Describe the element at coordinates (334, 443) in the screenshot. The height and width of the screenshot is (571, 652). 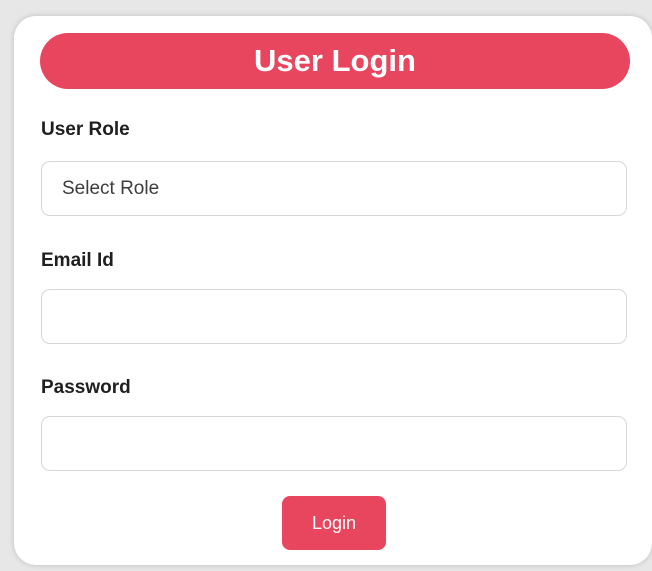
I see `password-field` at that location.